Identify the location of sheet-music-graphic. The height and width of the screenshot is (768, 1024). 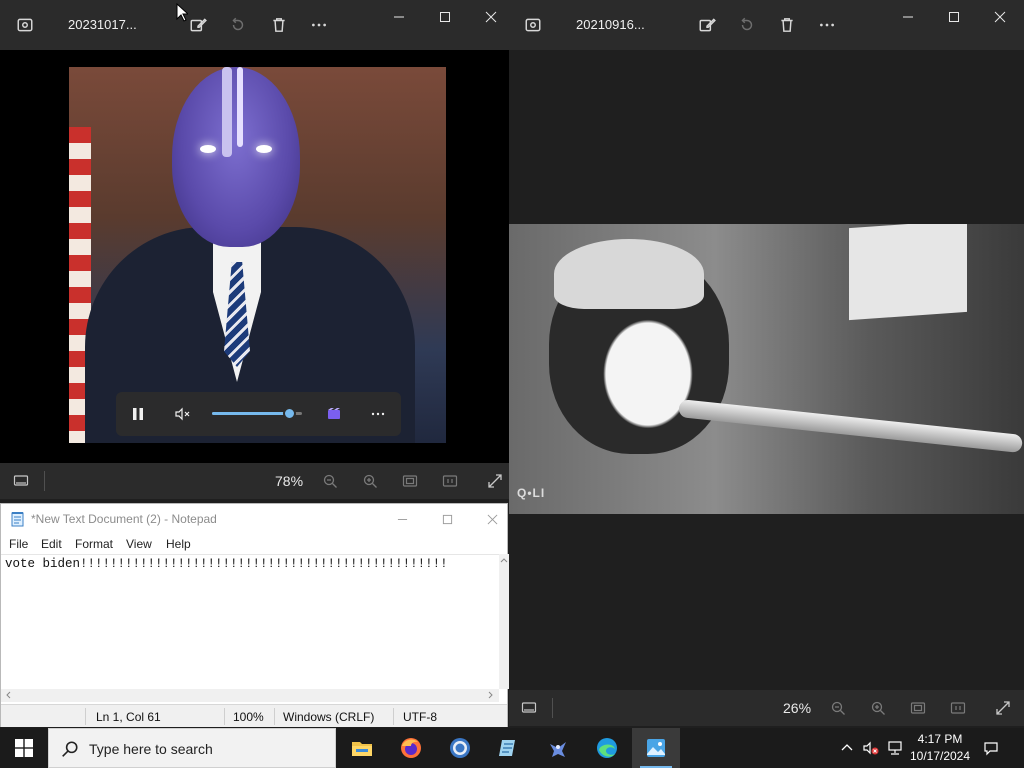
(908, 272).